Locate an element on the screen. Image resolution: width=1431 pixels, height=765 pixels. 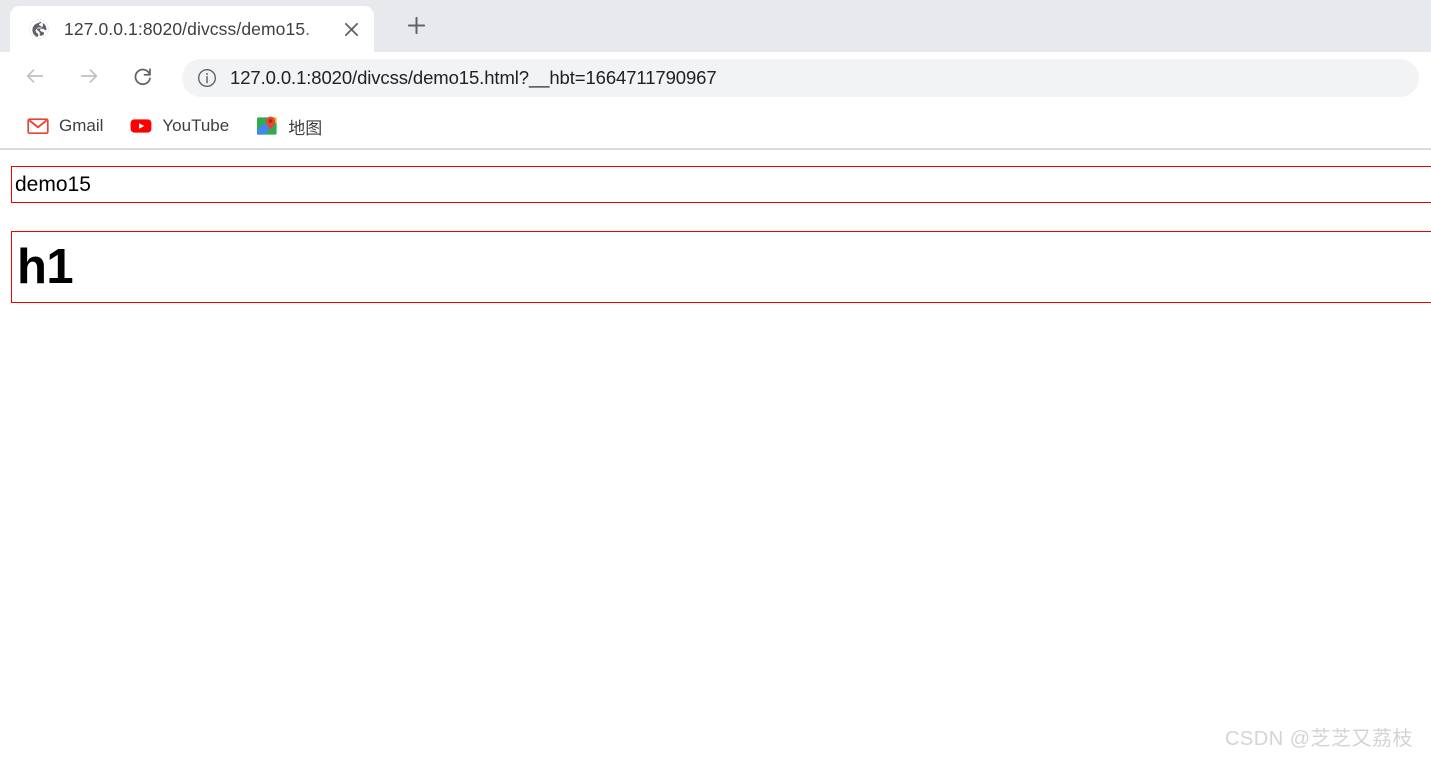
paragraph-text: demo15 is located at coordinates (53, 184).